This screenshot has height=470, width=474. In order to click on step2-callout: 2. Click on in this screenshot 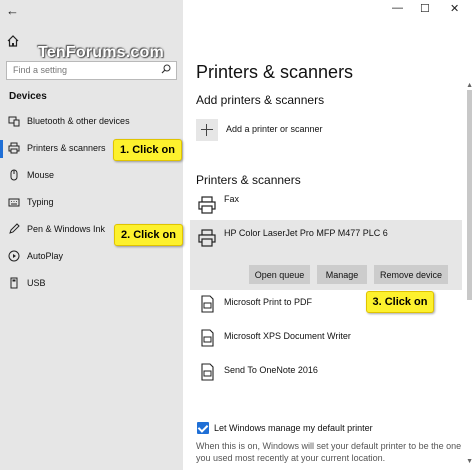, I will do `click(148, 235)`.